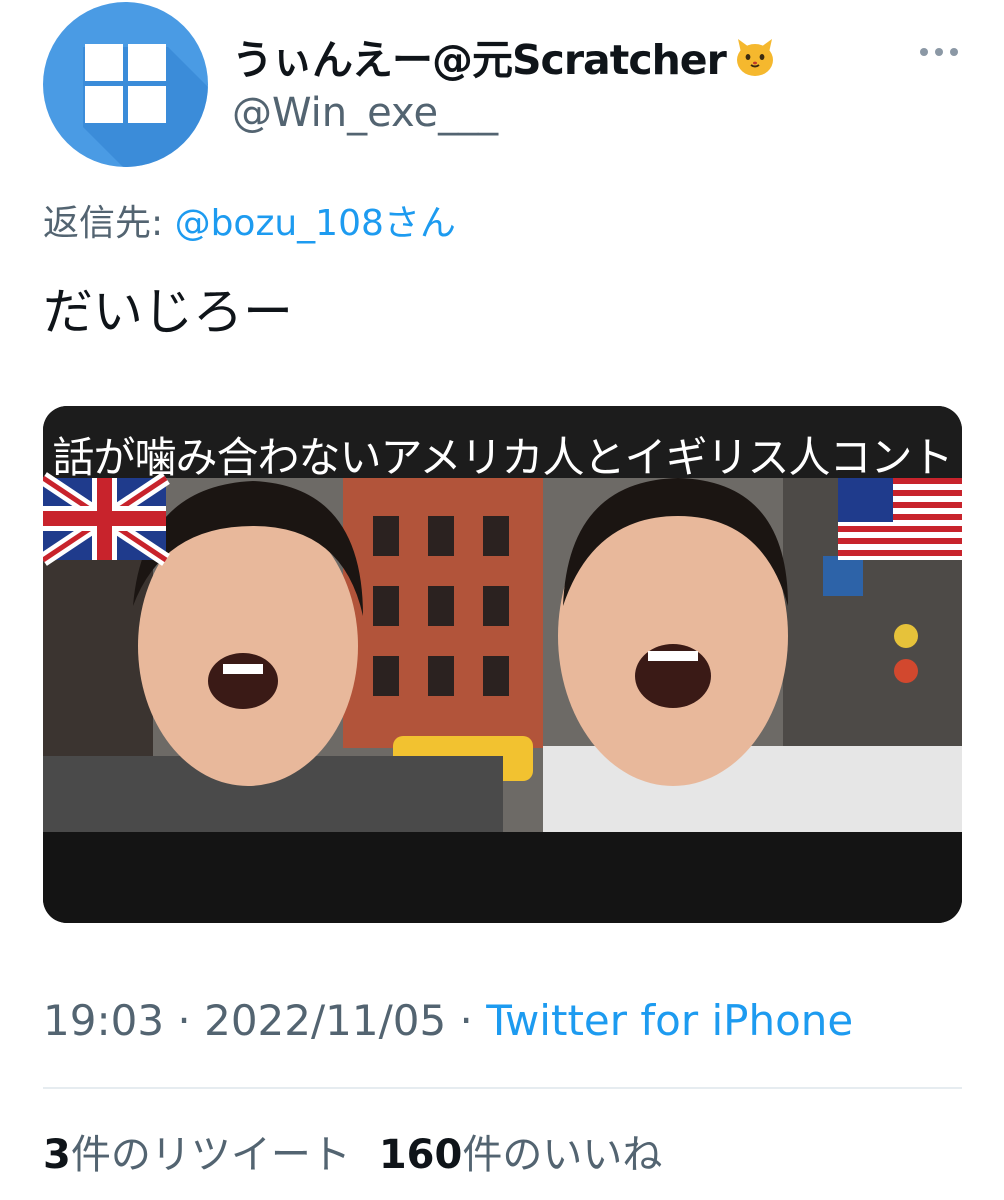 The image size is (1004, 1200). I want to click on avatar, so click(125, 84).